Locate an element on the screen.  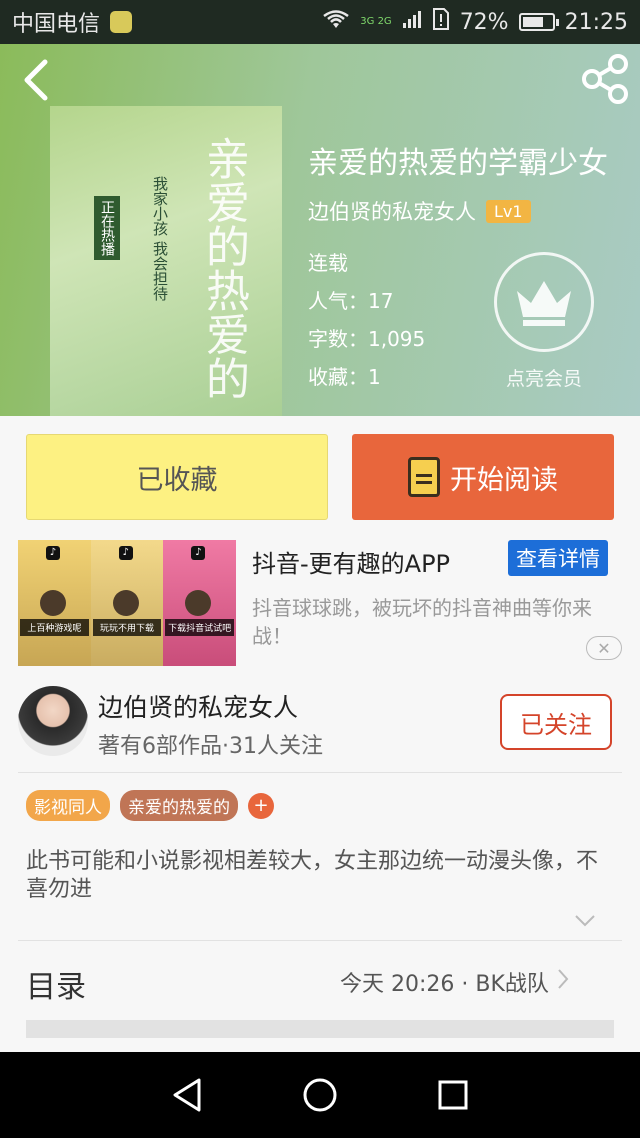
ad-thumb: ♪ 上百种游戏呢 is located at coordinates (54, 603).